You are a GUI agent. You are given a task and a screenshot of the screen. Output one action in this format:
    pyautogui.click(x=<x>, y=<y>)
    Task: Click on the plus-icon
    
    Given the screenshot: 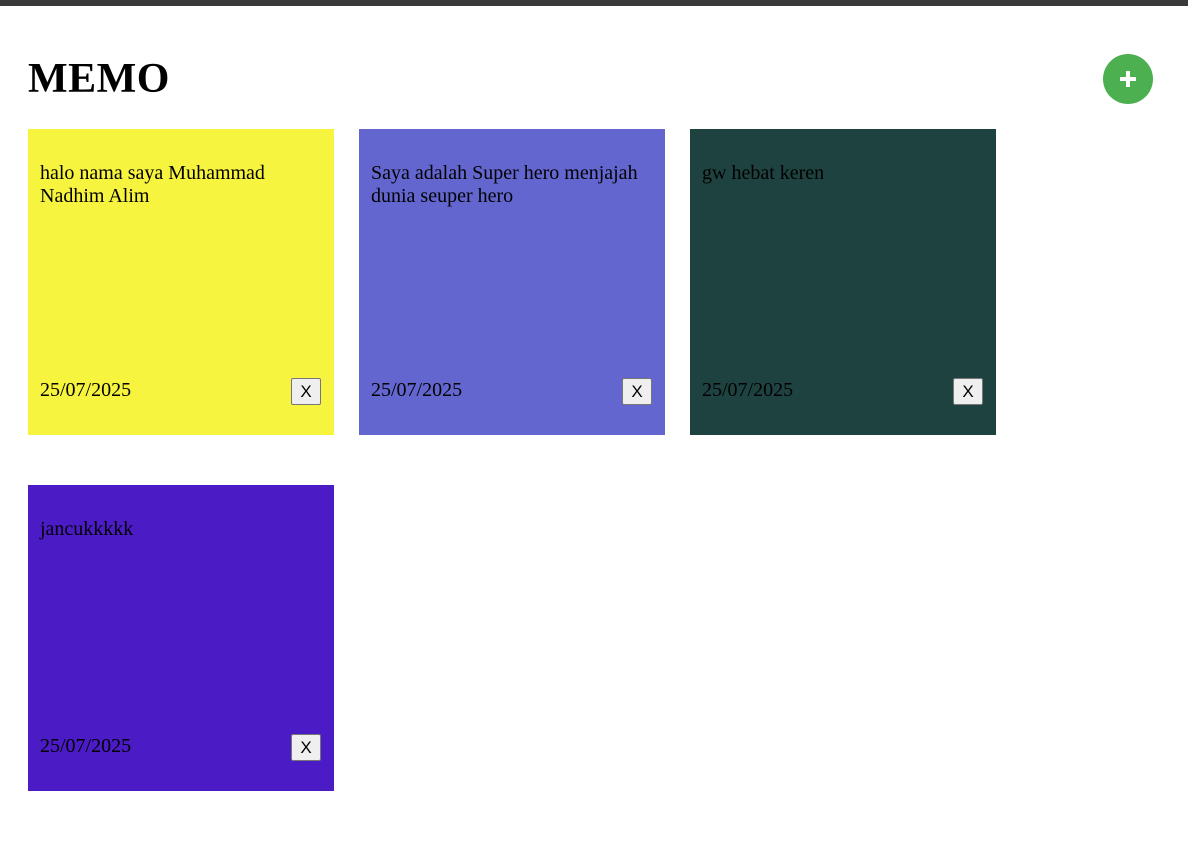 What is the action you would take?
    pyautogui.click(x=1128, y=79)
    